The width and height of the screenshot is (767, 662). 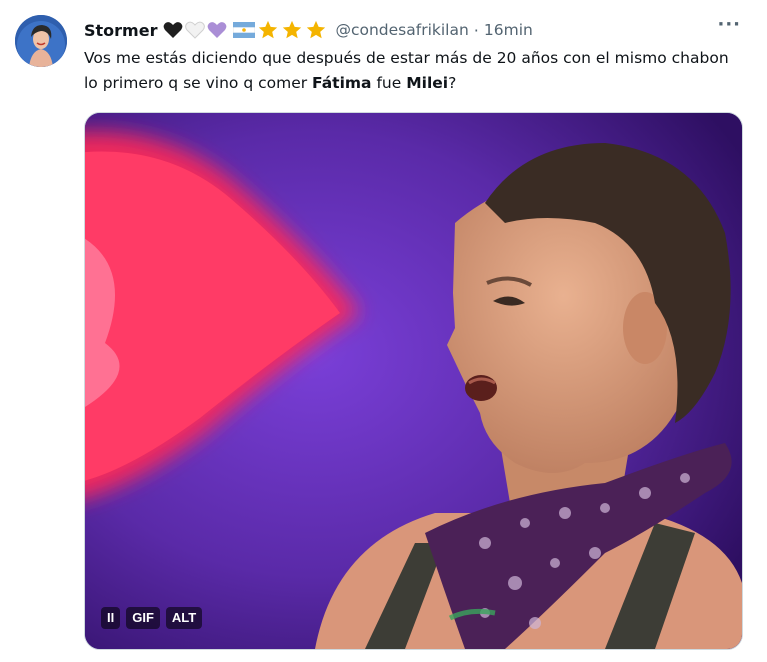 I want to click on purple-heart-icon, so click(x=217, y=30).